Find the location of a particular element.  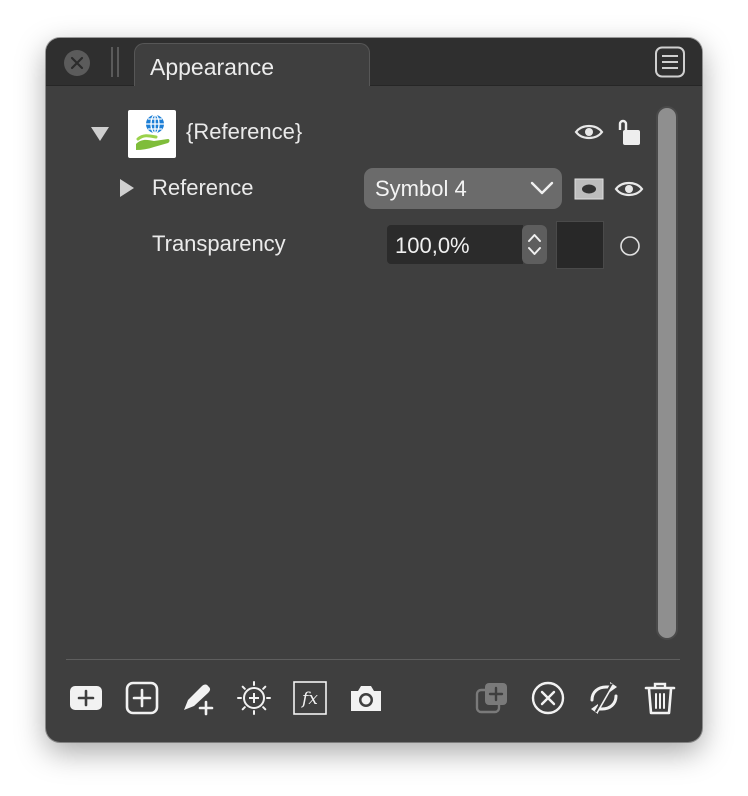

color-swatch is located at coordinates (580, 245).